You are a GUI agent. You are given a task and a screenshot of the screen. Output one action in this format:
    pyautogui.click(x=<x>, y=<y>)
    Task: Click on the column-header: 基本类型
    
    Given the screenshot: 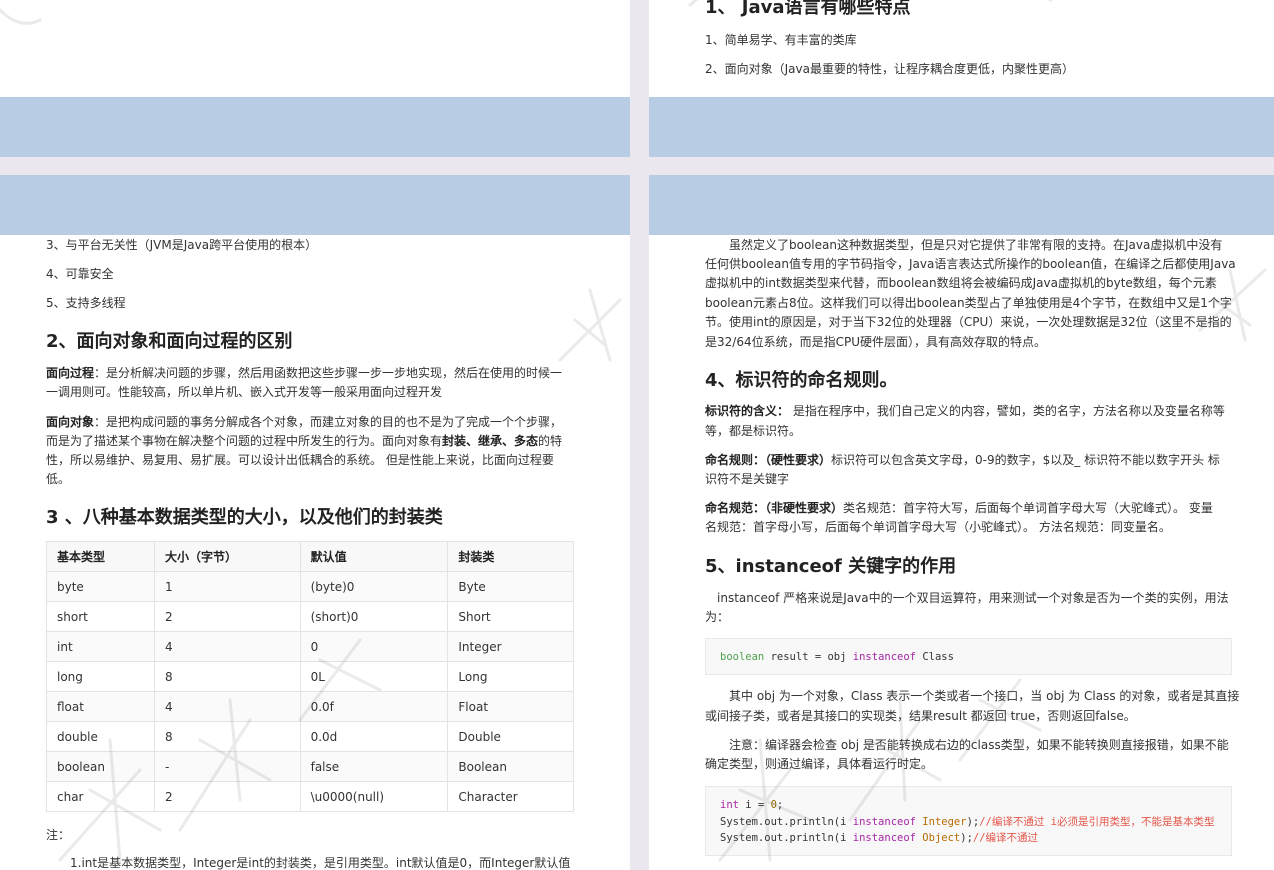 What is the action you would take?
    pyautogui.click(x=100, y=556)
    